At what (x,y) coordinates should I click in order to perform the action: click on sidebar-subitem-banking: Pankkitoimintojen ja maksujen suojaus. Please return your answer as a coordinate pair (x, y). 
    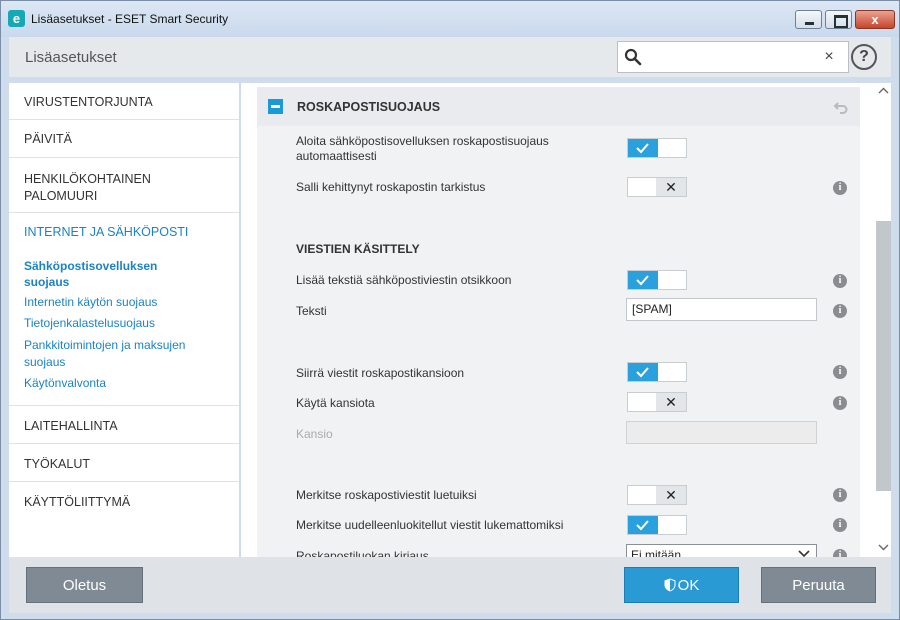
    Looking at the image, I should click on (119, 354).